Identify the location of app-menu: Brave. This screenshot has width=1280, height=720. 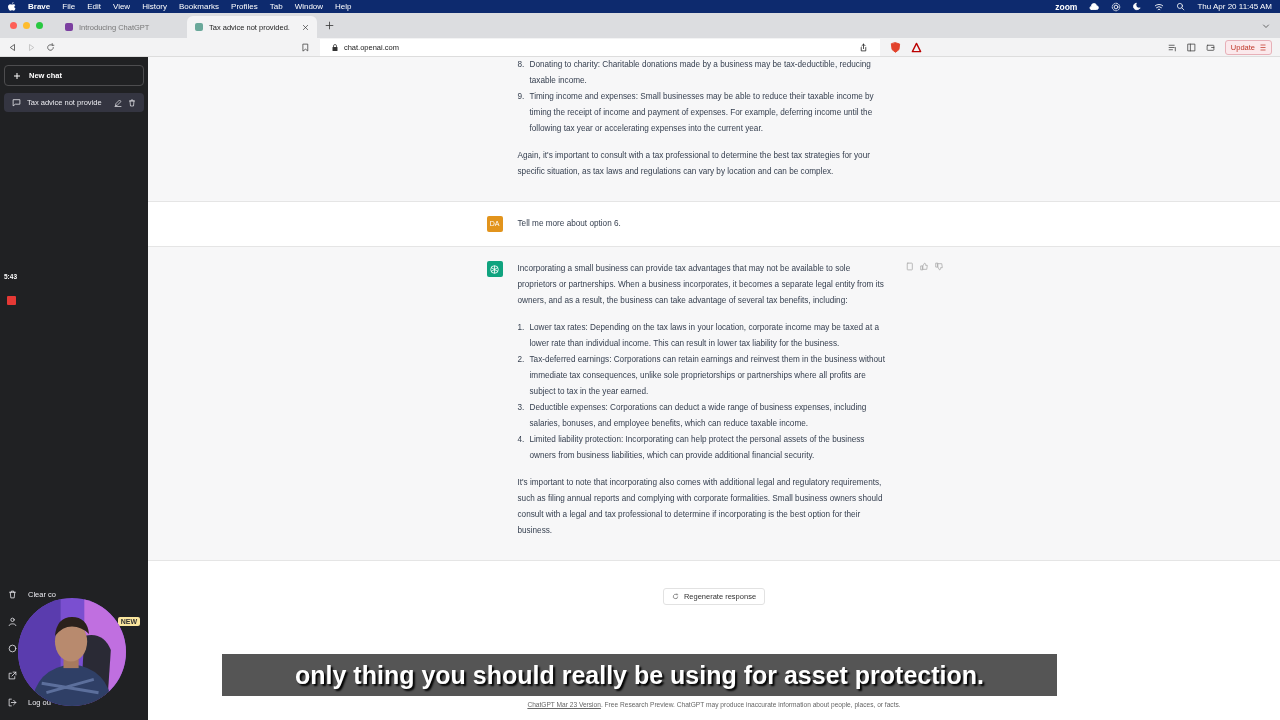
(39, 6).